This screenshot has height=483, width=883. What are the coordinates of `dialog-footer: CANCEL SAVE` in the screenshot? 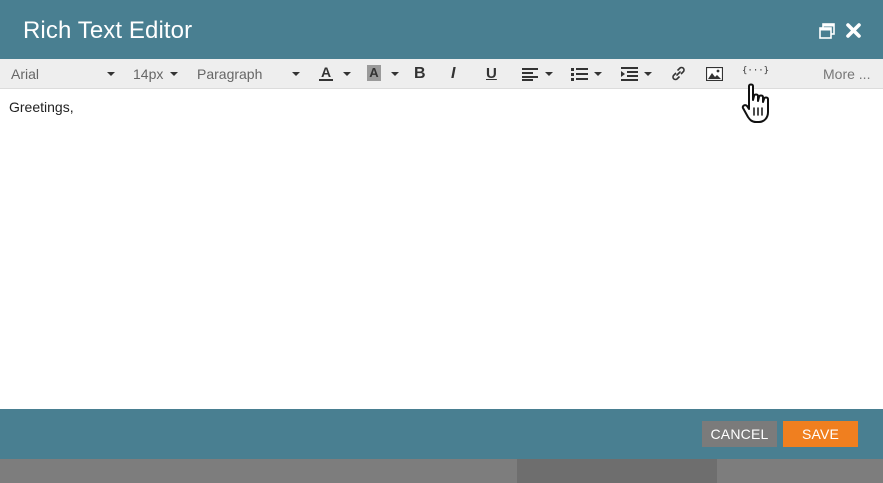 It's located at (441, 434).